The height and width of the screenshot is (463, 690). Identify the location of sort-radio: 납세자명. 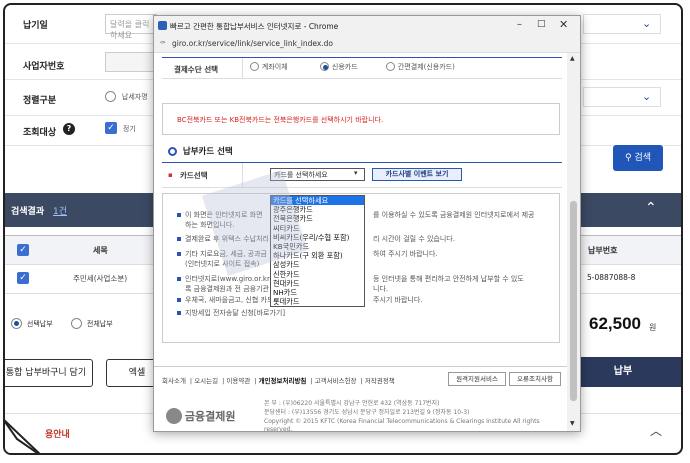
(126, 96).